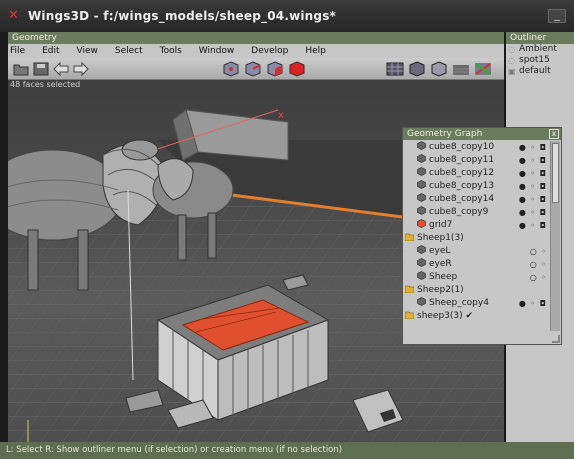 The image size is (574, 459). Describe the element at coordinates (269, 51) in the screenshot. I see `menu-develop: Develop` at that location.